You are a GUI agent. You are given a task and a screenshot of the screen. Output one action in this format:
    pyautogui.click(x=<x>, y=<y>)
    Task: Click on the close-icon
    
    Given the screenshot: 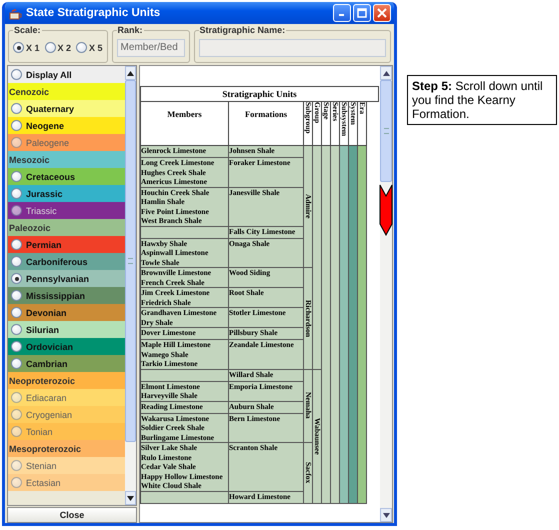 What is the action you would take?
    pyautogui.click(x=382, y=13)
    